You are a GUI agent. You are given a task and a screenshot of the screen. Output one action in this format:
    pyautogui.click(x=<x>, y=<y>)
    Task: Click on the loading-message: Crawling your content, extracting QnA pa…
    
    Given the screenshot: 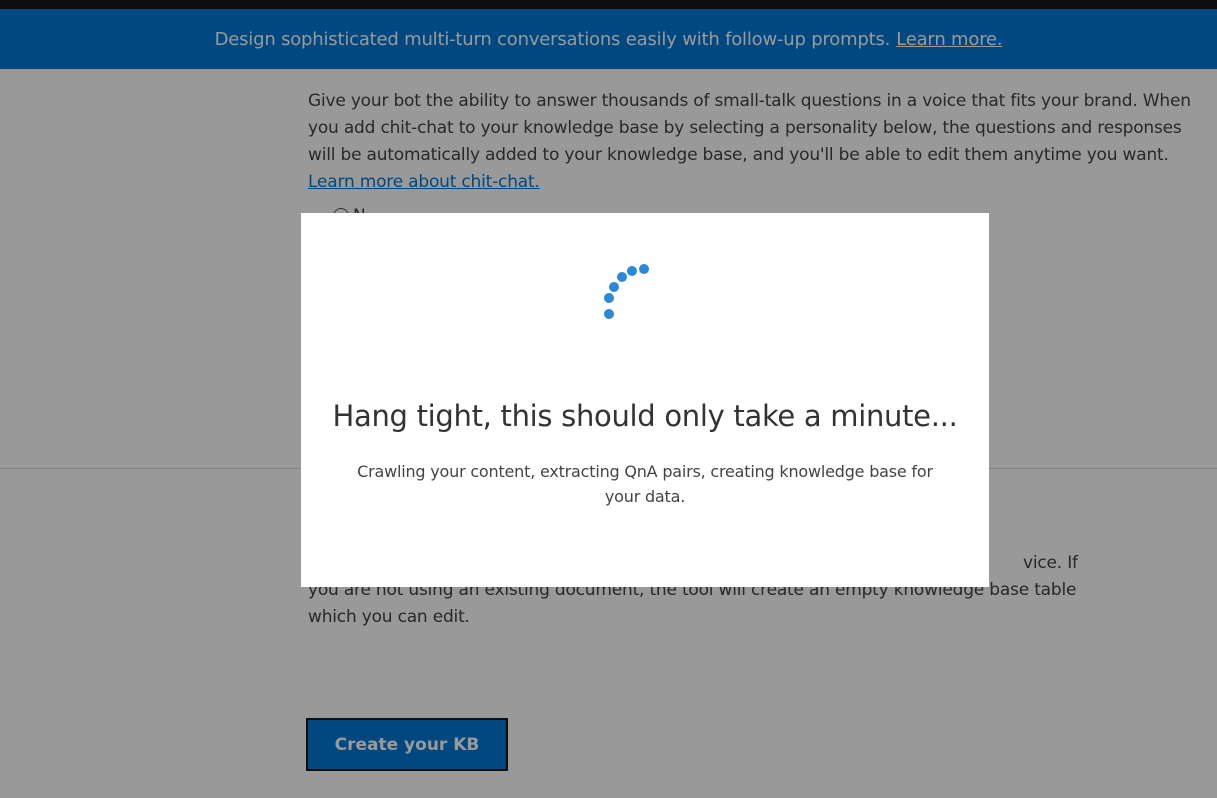 What is the action you would take?
    pyautogui.click(x=645, y=484)
    